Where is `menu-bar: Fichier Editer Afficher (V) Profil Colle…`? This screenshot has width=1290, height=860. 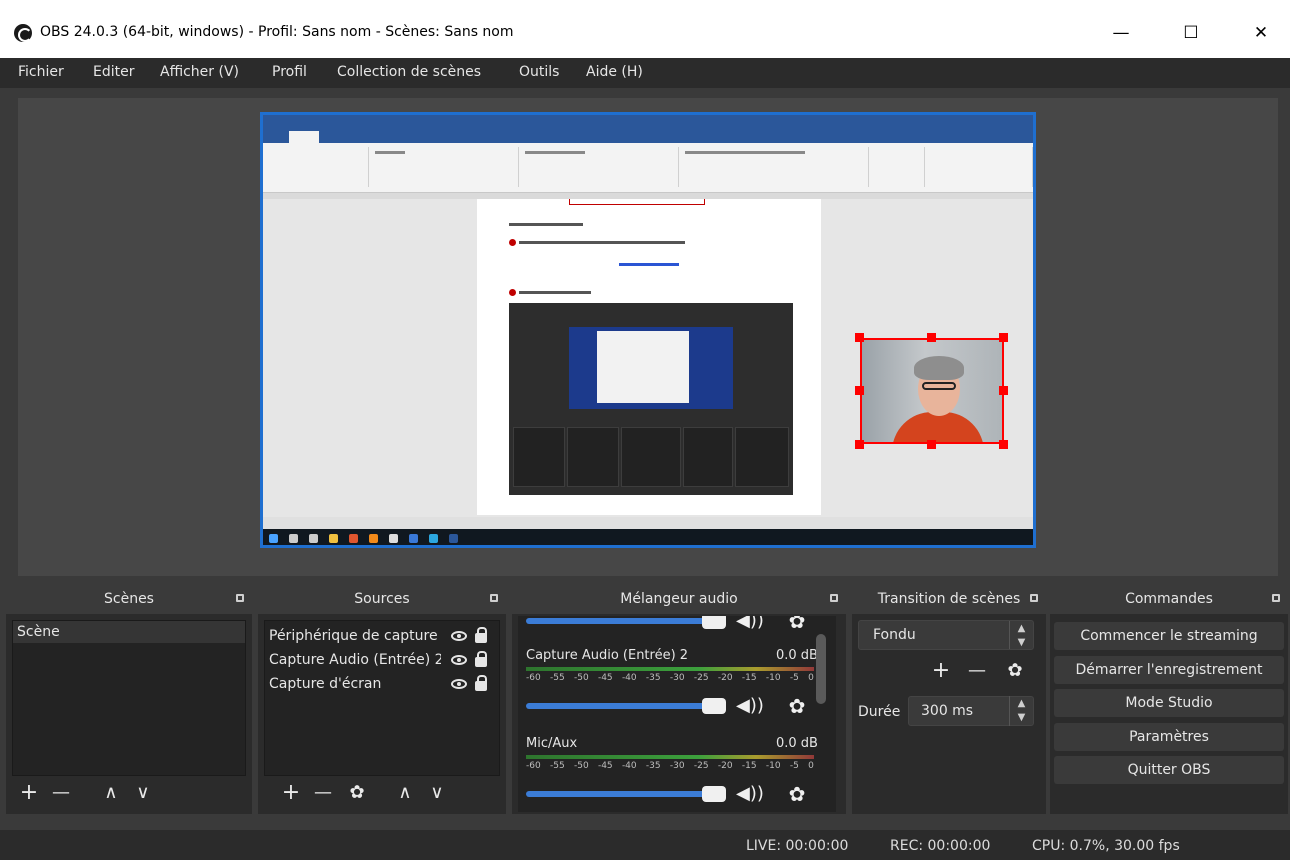
menu-bar: Fichier Editer Afficher (V) Profil Colle… is located at coordinates (645, 73).